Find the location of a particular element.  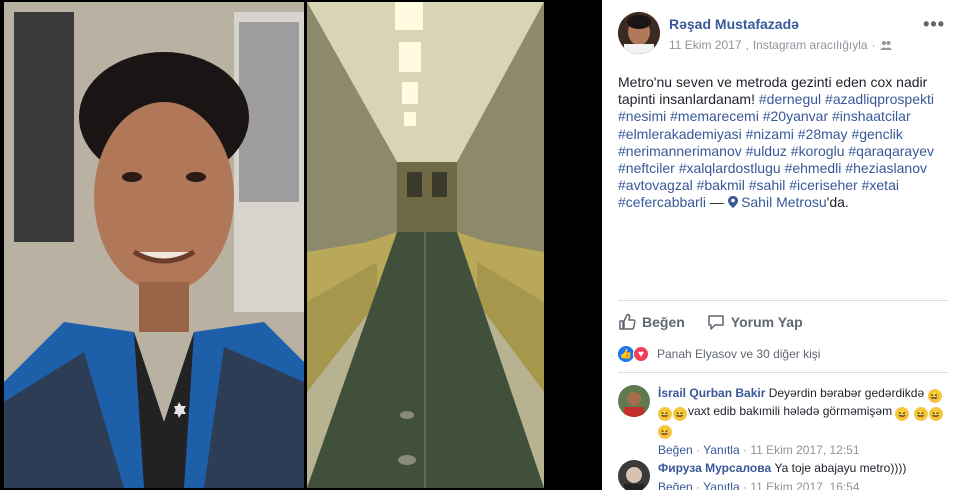

author-avatar is located at coordinates (639, 33).